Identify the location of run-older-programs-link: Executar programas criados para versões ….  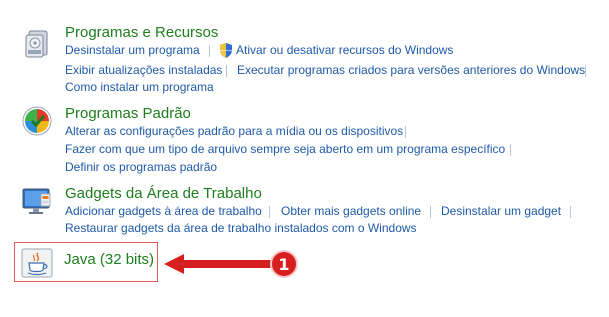
(411, 70).